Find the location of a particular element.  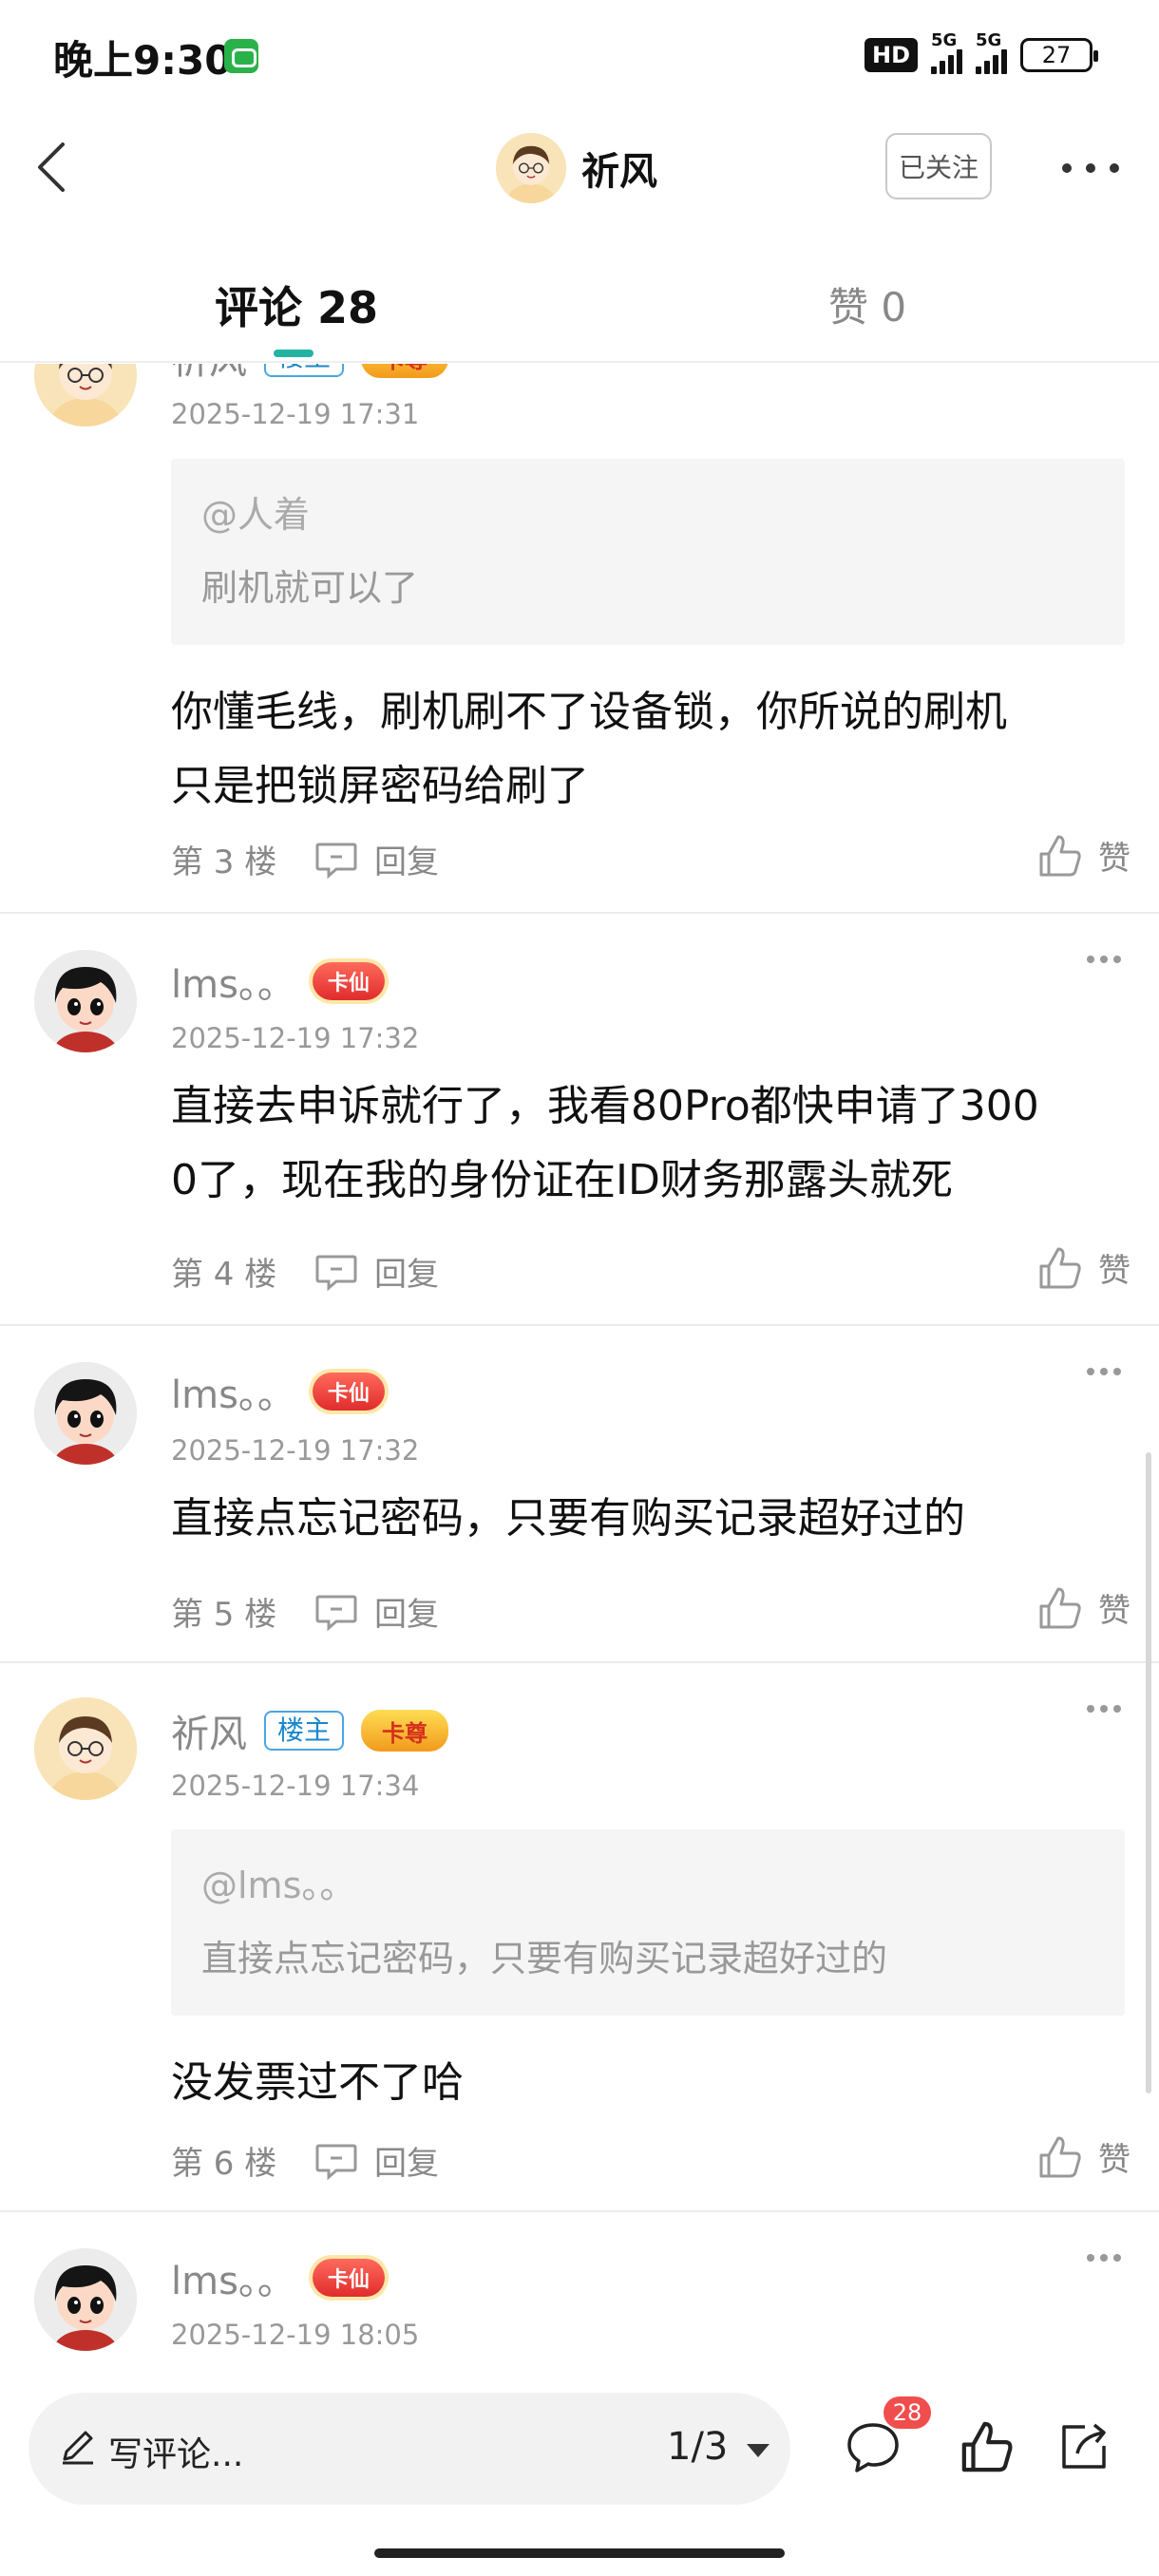

signal-icon-2: 5G is located at coordinates (991, 52).